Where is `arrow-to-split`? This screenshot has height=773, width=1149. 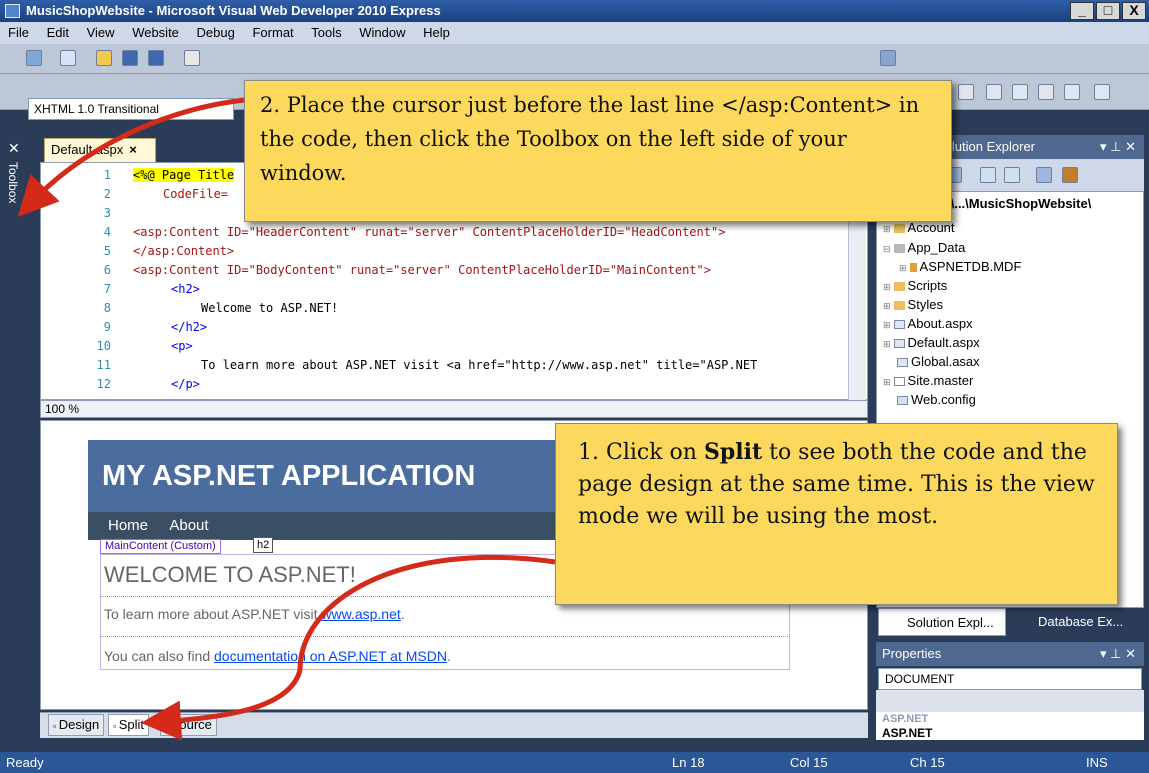 arrow-to-split is located at coordinates (348, 647).